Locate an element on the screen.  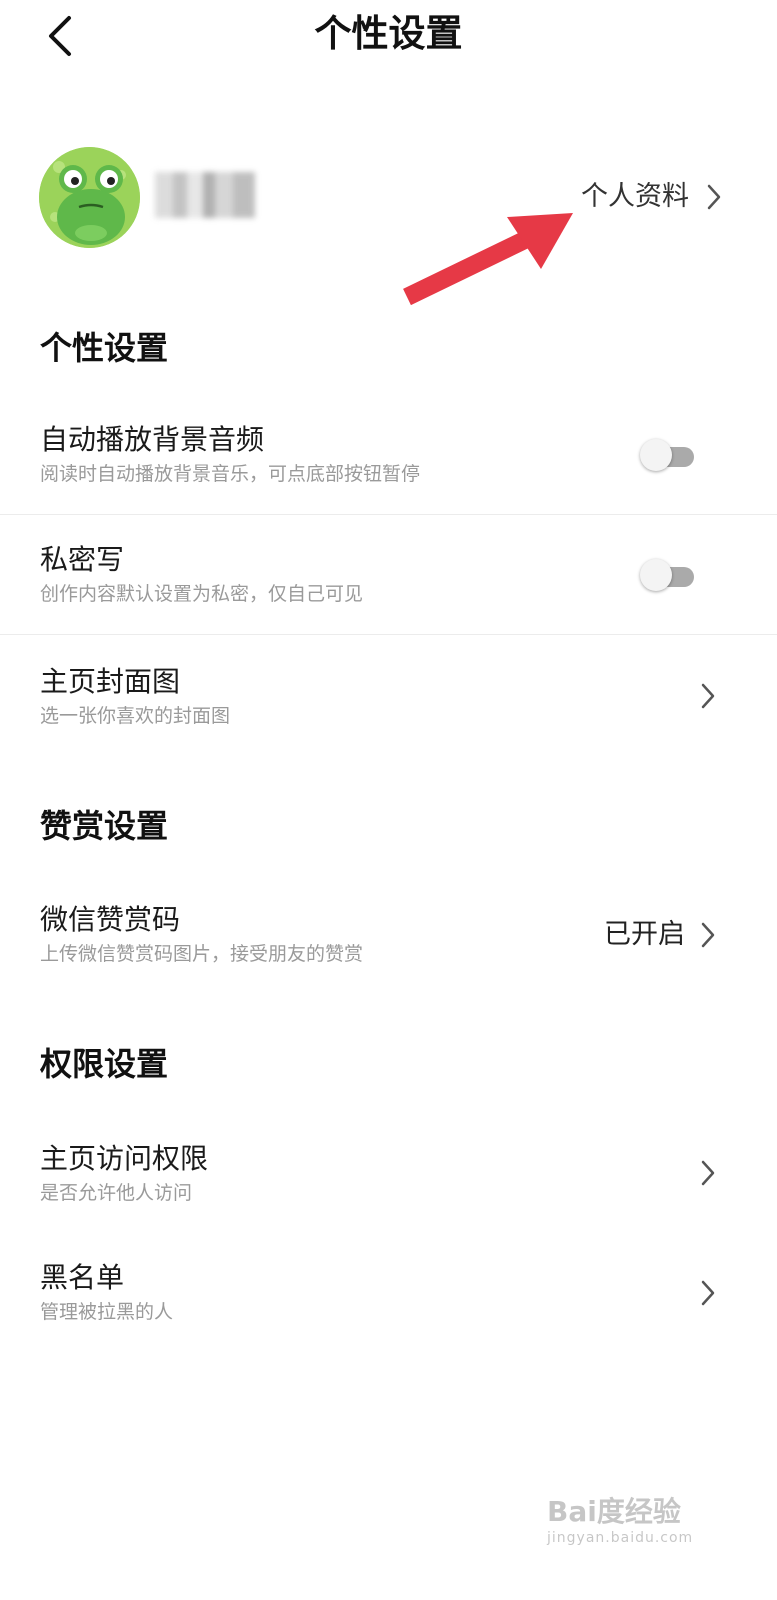
username-blurred is located at coordinates (205, 195).